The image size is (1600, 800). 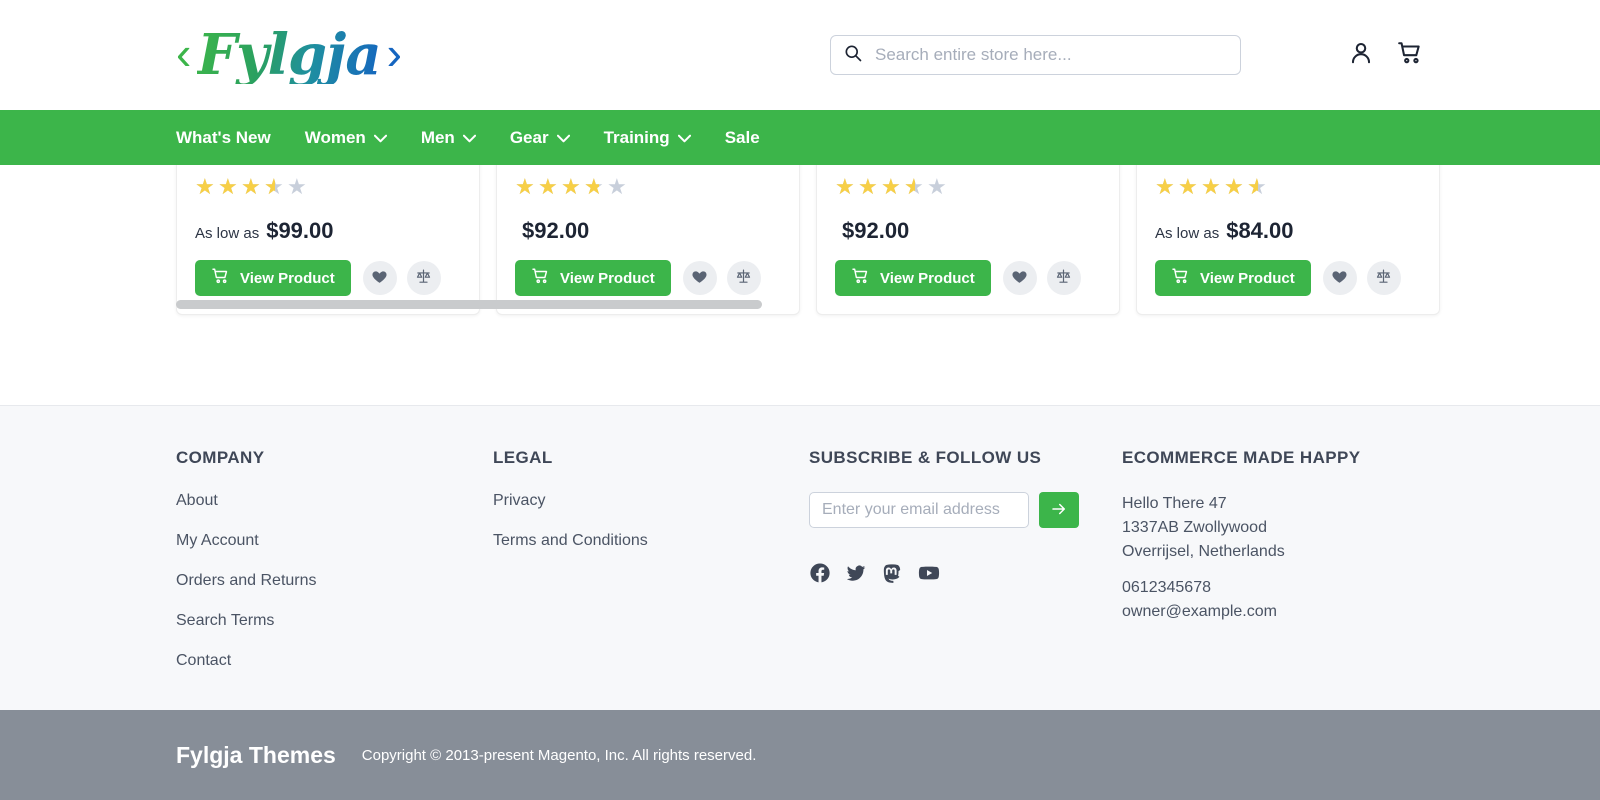 I want to click on social-links, so click(x=965, y=575).